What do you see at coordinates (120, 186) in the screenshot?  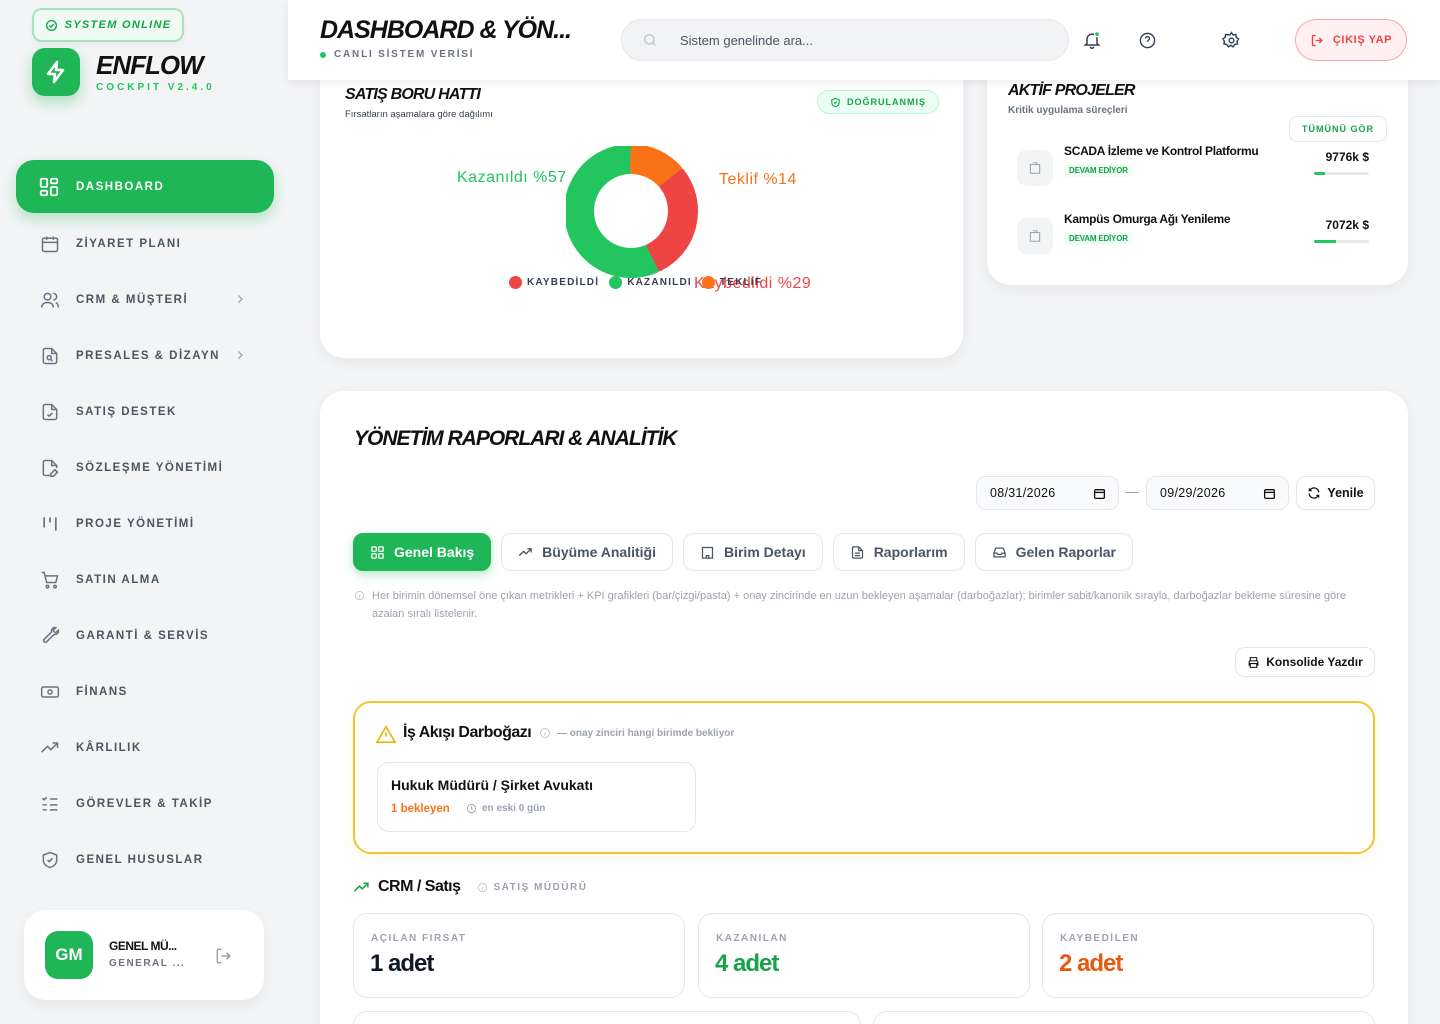 I see `sidebar-item-label: DASHBOARD` at bounding box center [120, 186].